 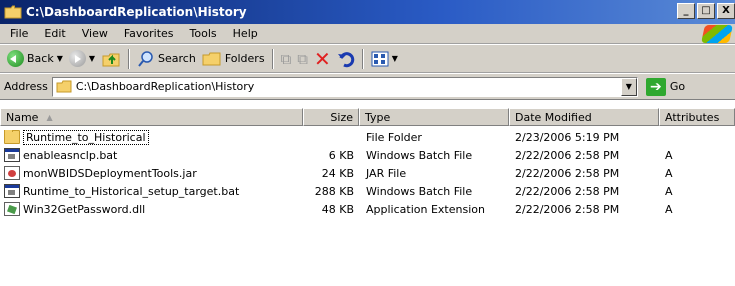 What do you see at coordinates (151, 117) in the screenshot?
I see `column-header-name: Name ▲` at bounding box center [151, 117].